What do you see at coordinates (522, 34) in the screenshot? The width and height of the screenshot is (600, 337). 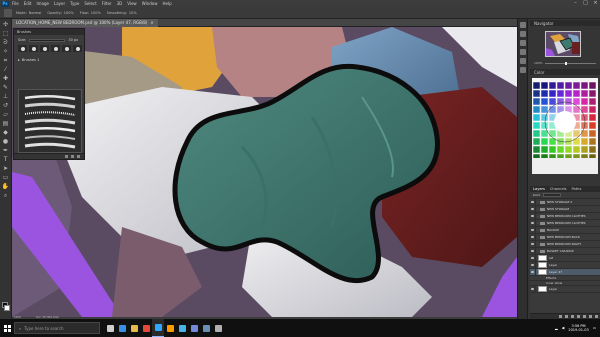 I see `properties-icon` at bounding box center [522, 34].